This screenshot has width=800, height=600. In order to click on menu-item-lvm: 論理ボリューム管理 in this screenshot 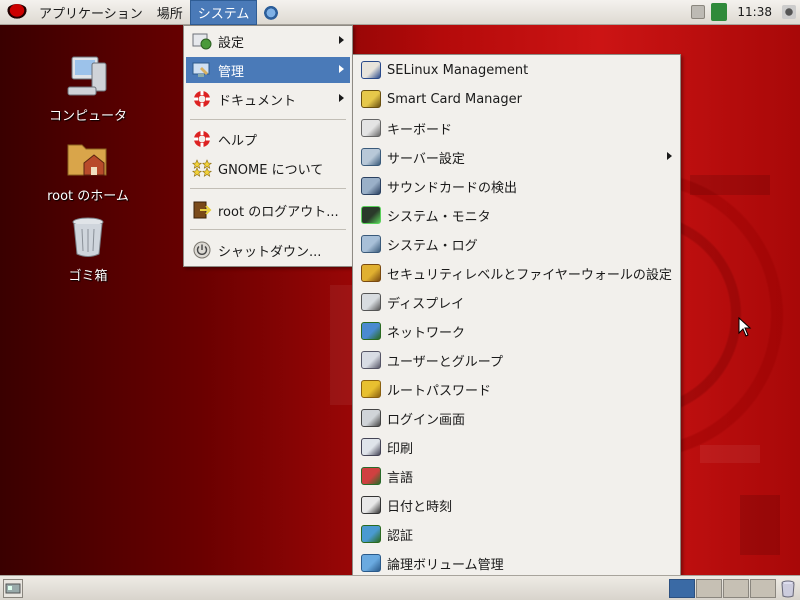, I will do `click(516, 563)`.